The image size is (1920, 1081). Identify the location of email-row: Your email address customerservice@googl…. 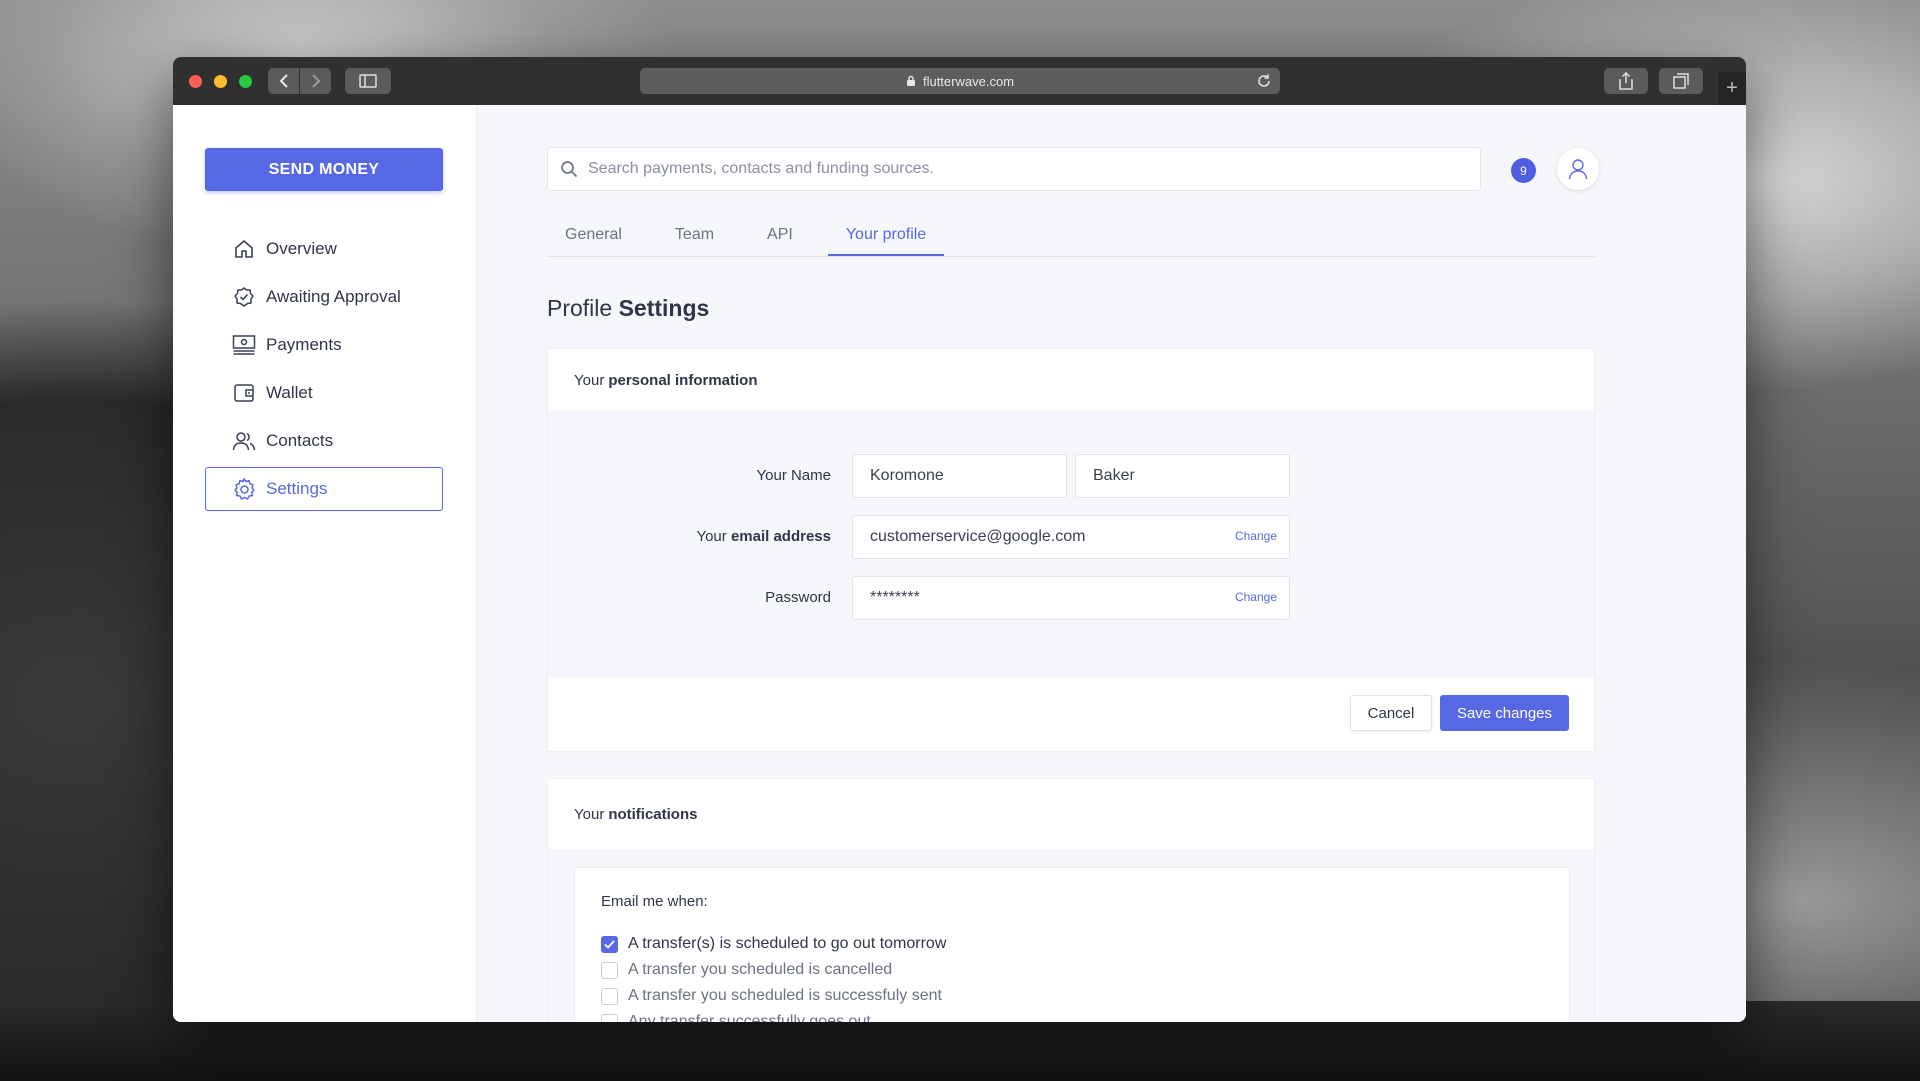
(1071, 537).